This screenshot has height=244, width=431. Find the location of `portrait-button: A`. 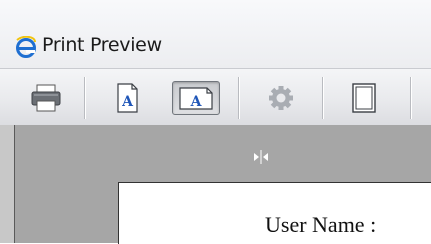

portrait-button: A is located at coordinates (127, 98).